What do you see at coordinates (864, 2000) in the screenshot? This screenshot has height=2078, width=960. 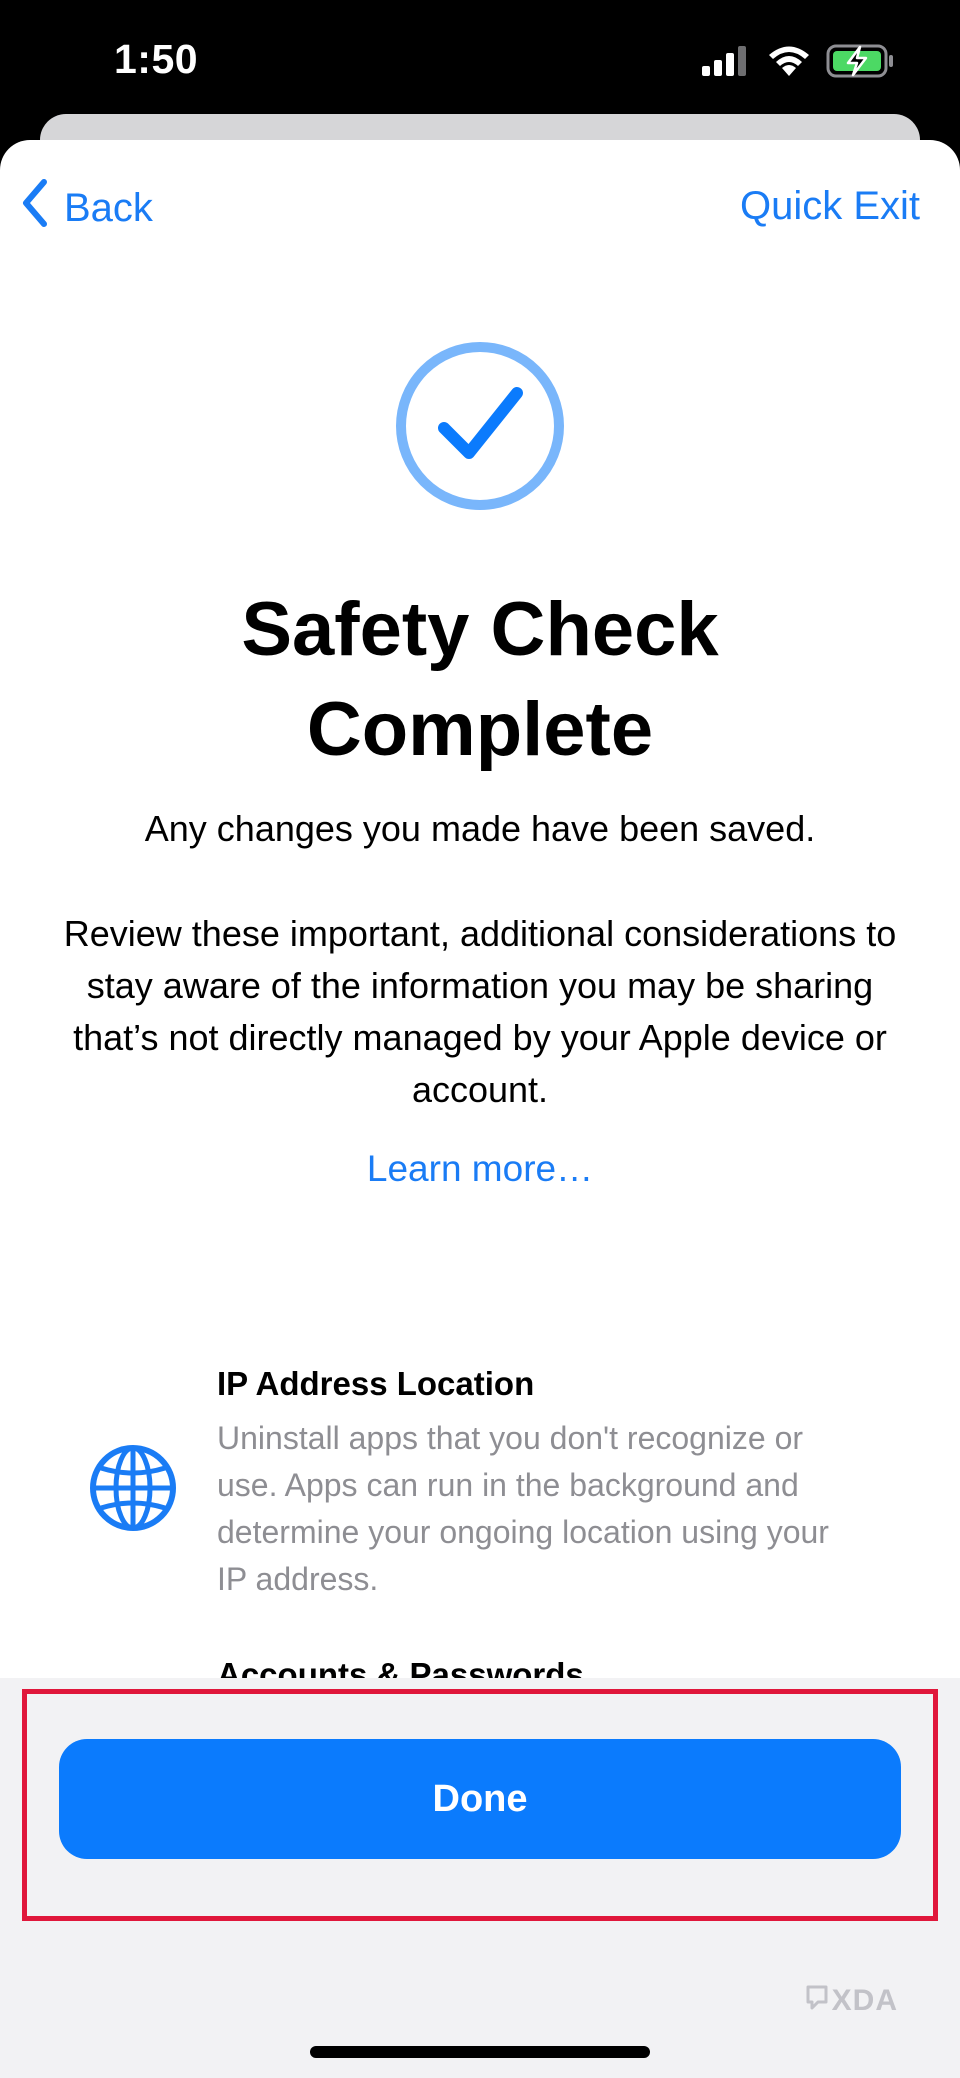 I see `watermark-text: XDA` at bounding box center [864, 2000].